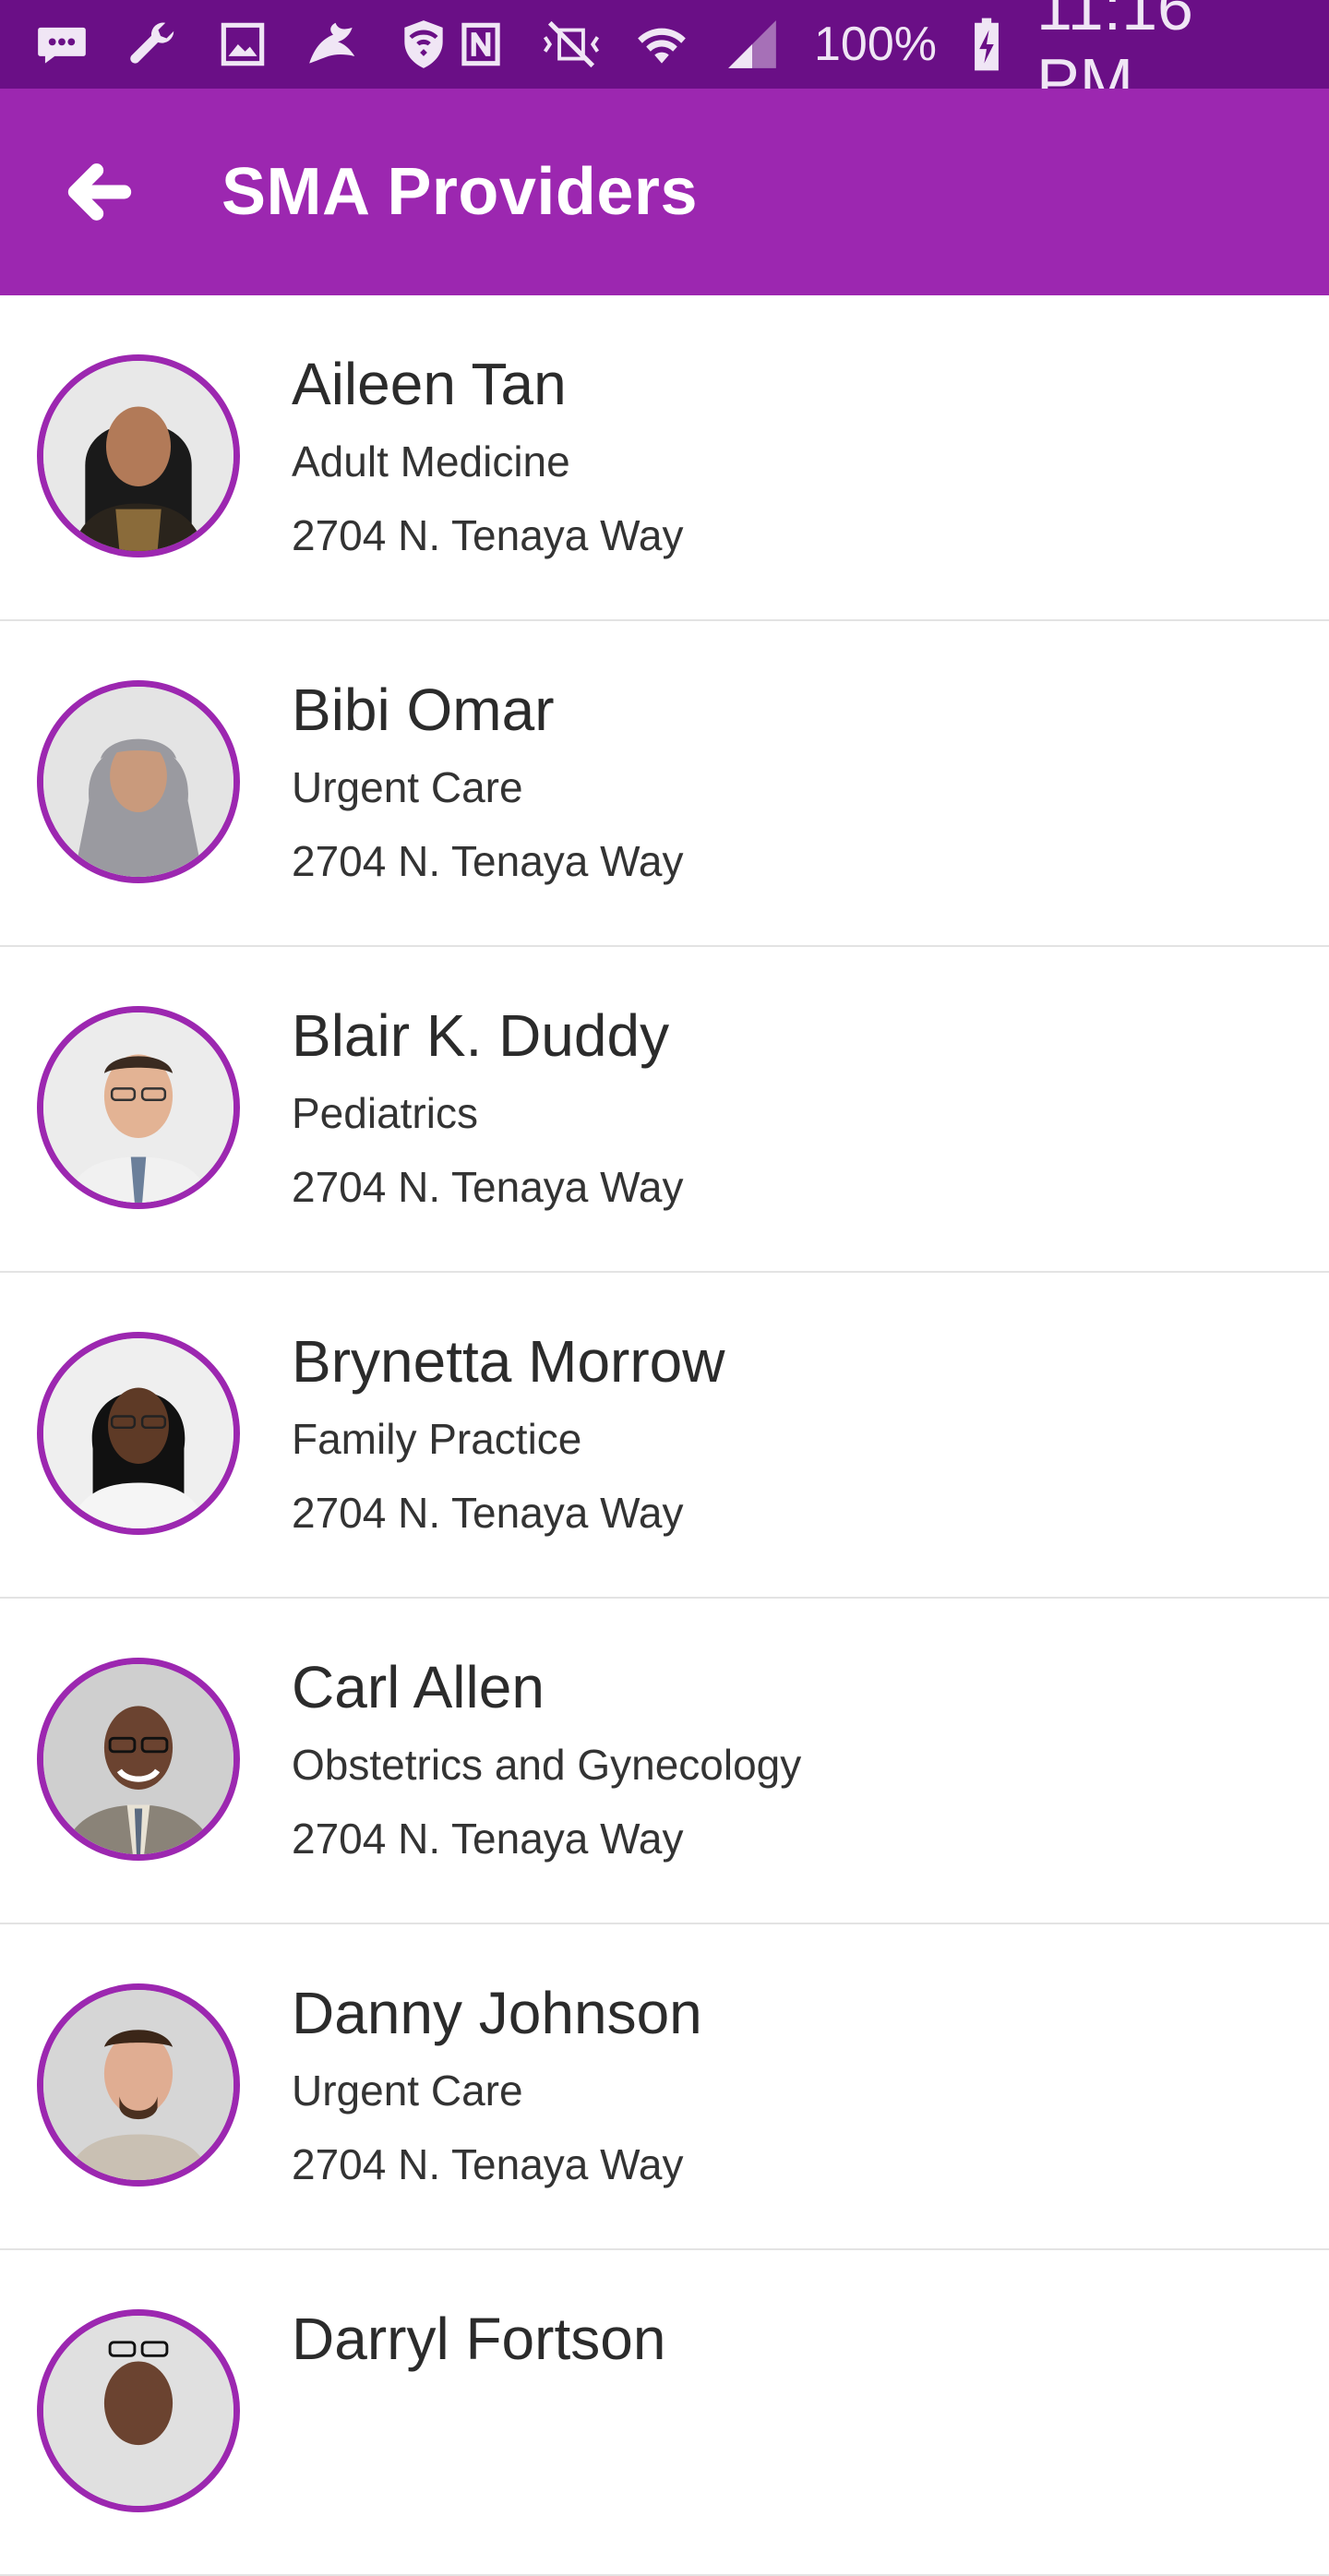 Image resolution: width=1329 pixels, height=2576 pixels. Describe the element at coordinates (987, 44) in the screenshot. I see `battery-charging-icon` at that location.